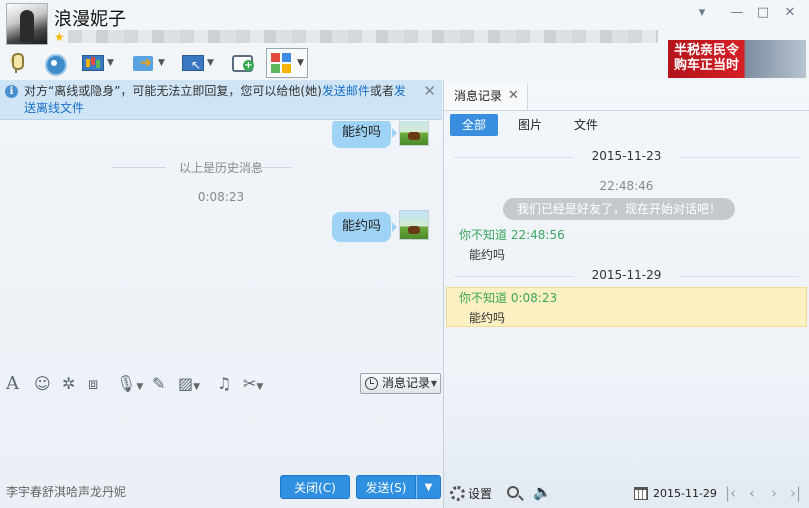  I want to click on ad-line-2: 购车正当时, so click(707, 65).